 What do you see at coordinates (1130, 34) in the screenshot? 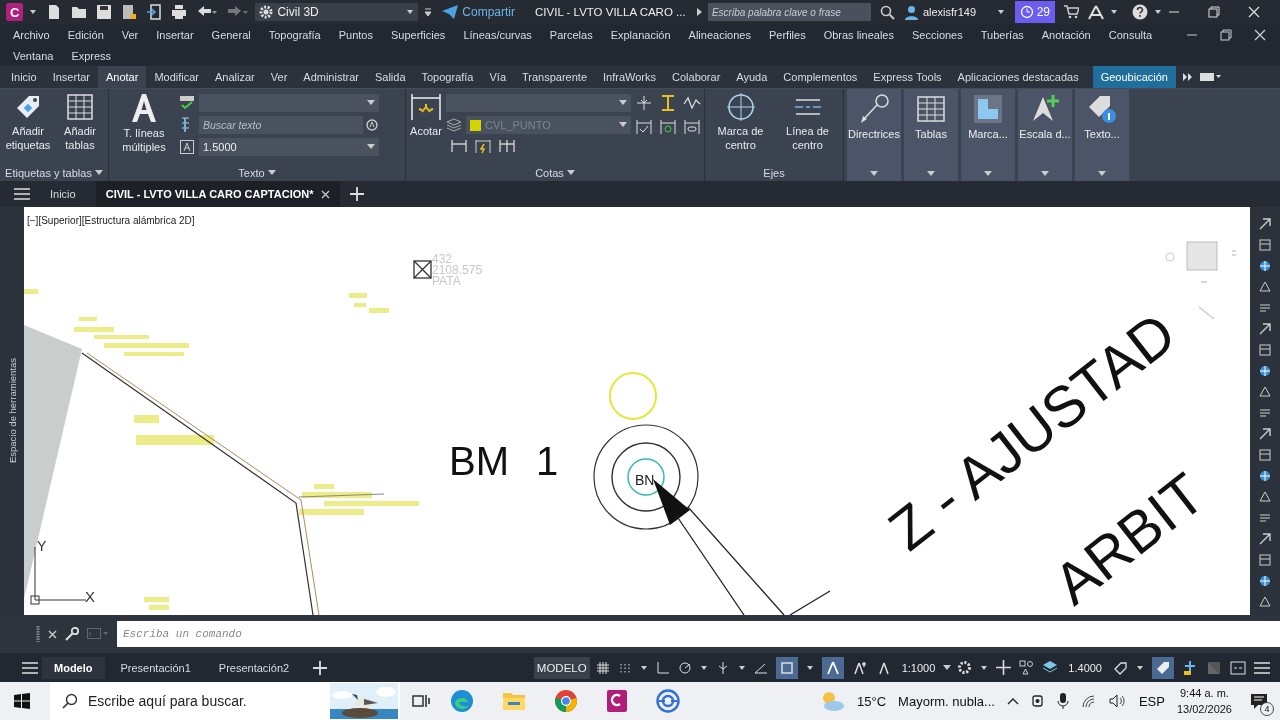
I see `menu-item: Consulta` at bounding box center [1130, 34].